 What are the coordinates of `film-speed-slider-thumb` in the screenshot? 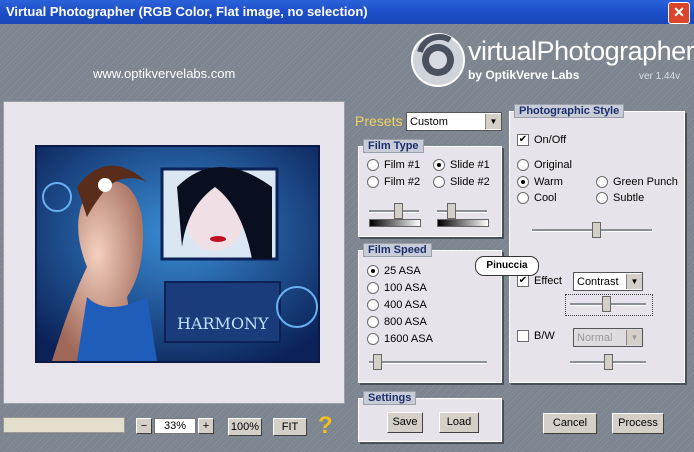 It's located at (377, 362).